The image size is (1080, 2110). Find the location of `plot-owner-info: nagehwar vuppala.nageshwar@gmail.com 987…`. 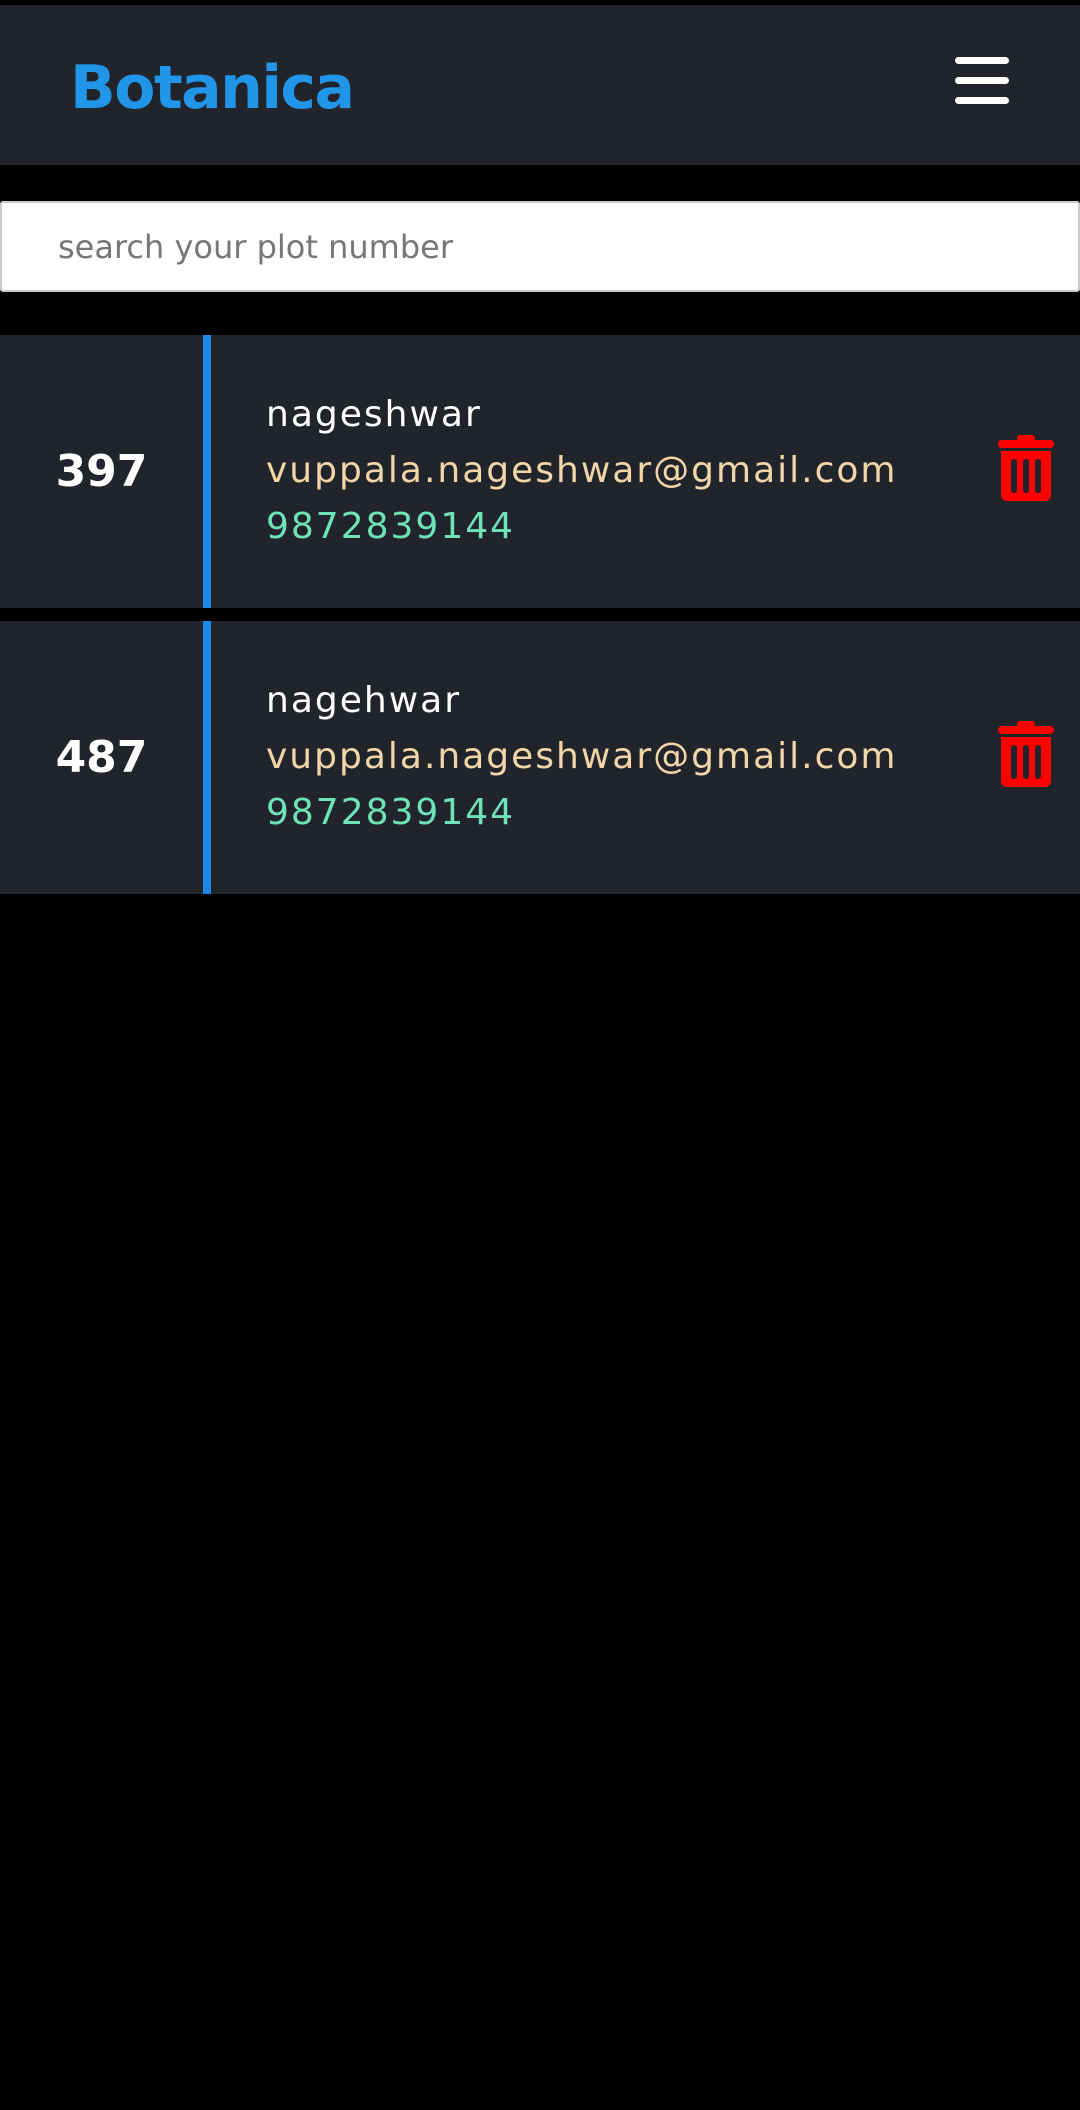

plot-owner-info: nagehwar vuppala.nageshwar@gmail.com 987… is located at coordinates (581, 757).